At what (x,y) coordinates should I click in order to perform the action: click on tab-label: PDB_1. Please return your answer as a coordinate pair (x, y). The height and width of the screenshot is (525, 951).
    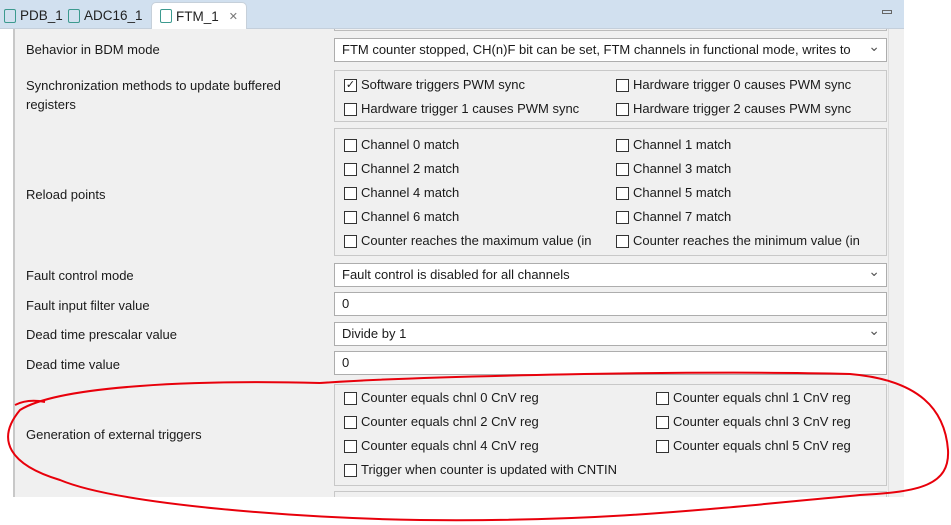
    Looking at the image, I should click on (41, 15).